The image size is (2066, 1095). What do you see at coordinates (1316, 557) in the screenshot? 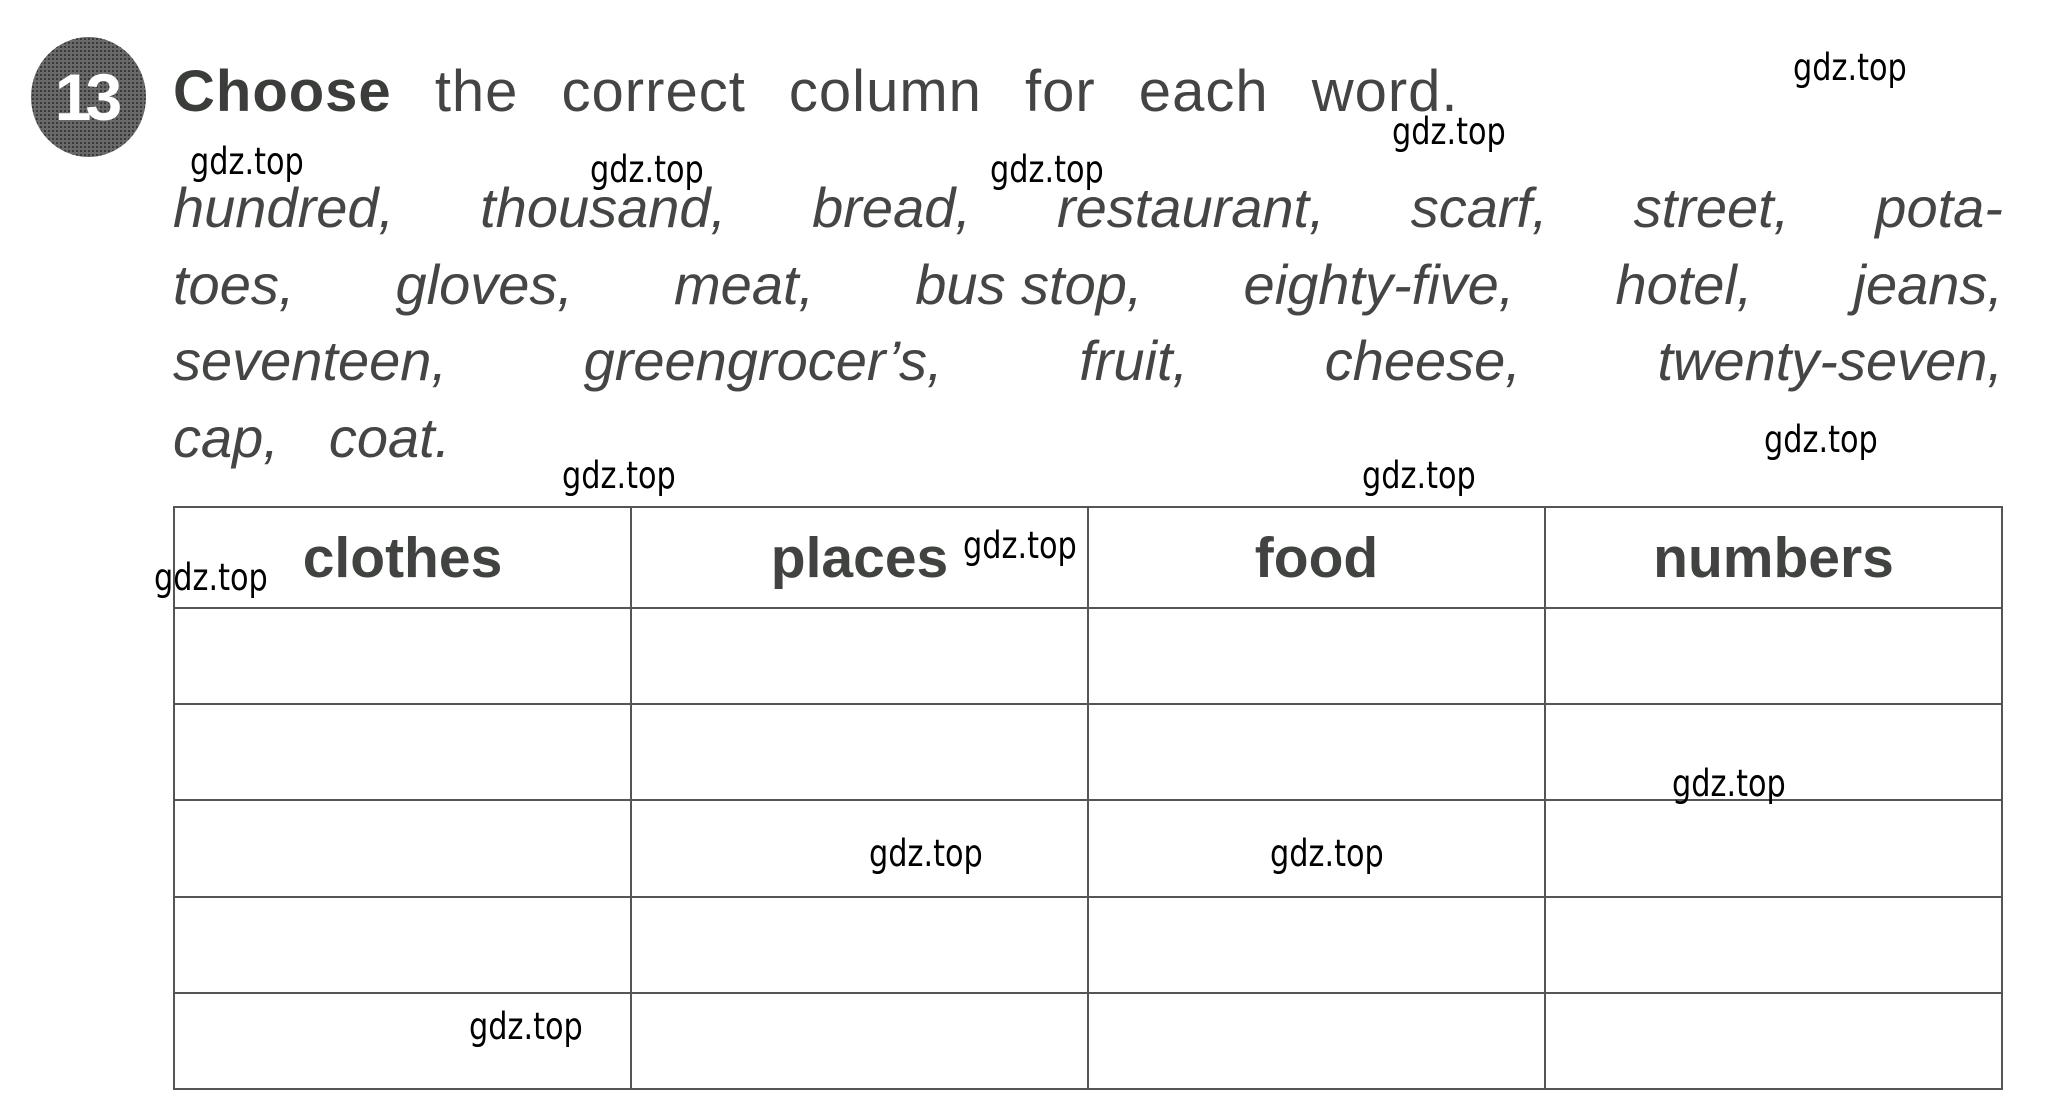
I see `column-header-food: food` at bounding box center [1316, 557].